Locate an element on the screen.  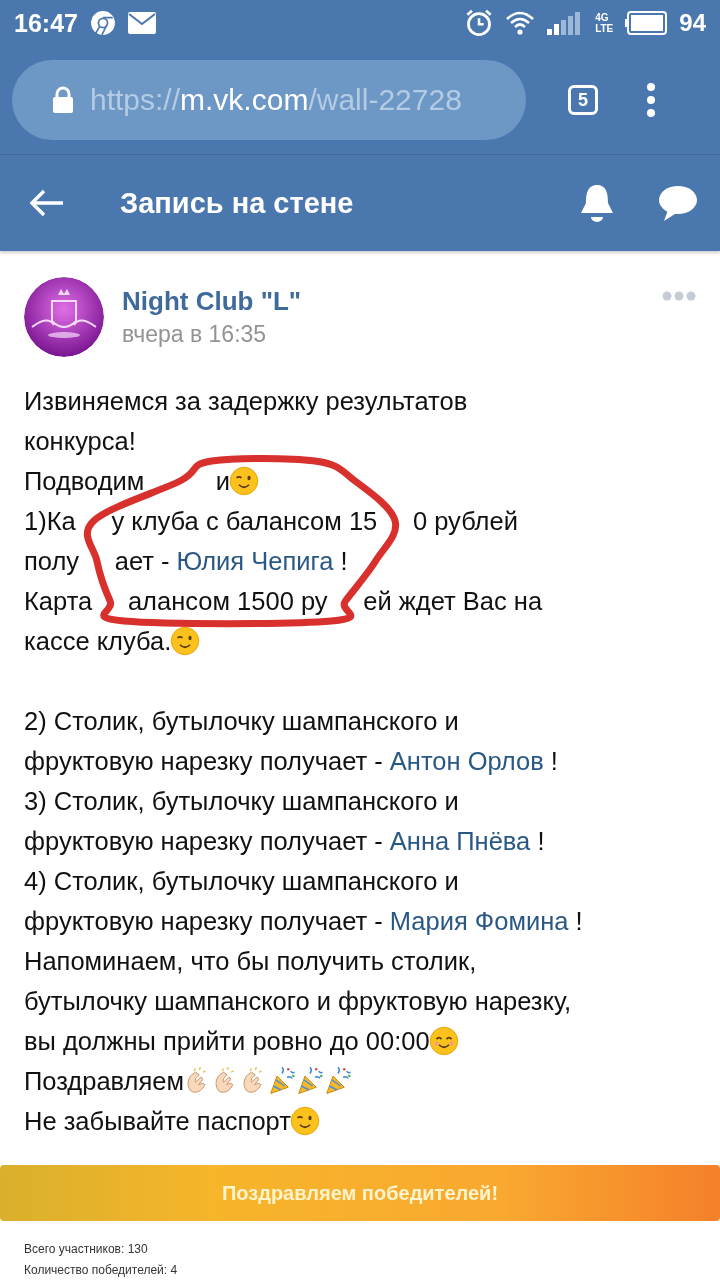
user-link: Юлия Чепига is located at coordinates (255, 561).